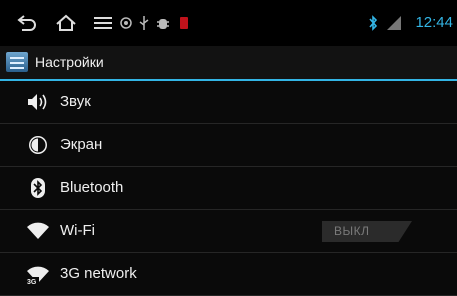 This screenshot has width=457, height=296. What do you see at coordinates (352, 231) in the screenshot?
I see `wifi-toggle-label: ВЫКЛ` at bounding box center [352, 231].